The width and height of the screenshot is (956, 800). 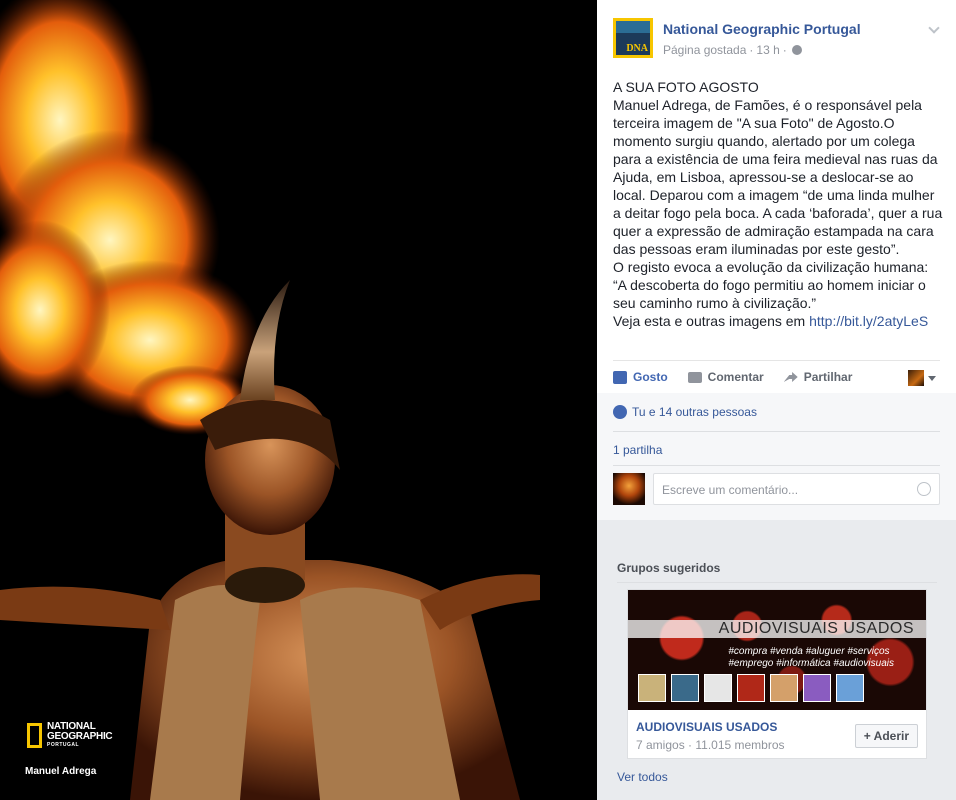 I want to click on banner-title: AUDIOVISUAIS USADOS, so click(x=816, y=628).